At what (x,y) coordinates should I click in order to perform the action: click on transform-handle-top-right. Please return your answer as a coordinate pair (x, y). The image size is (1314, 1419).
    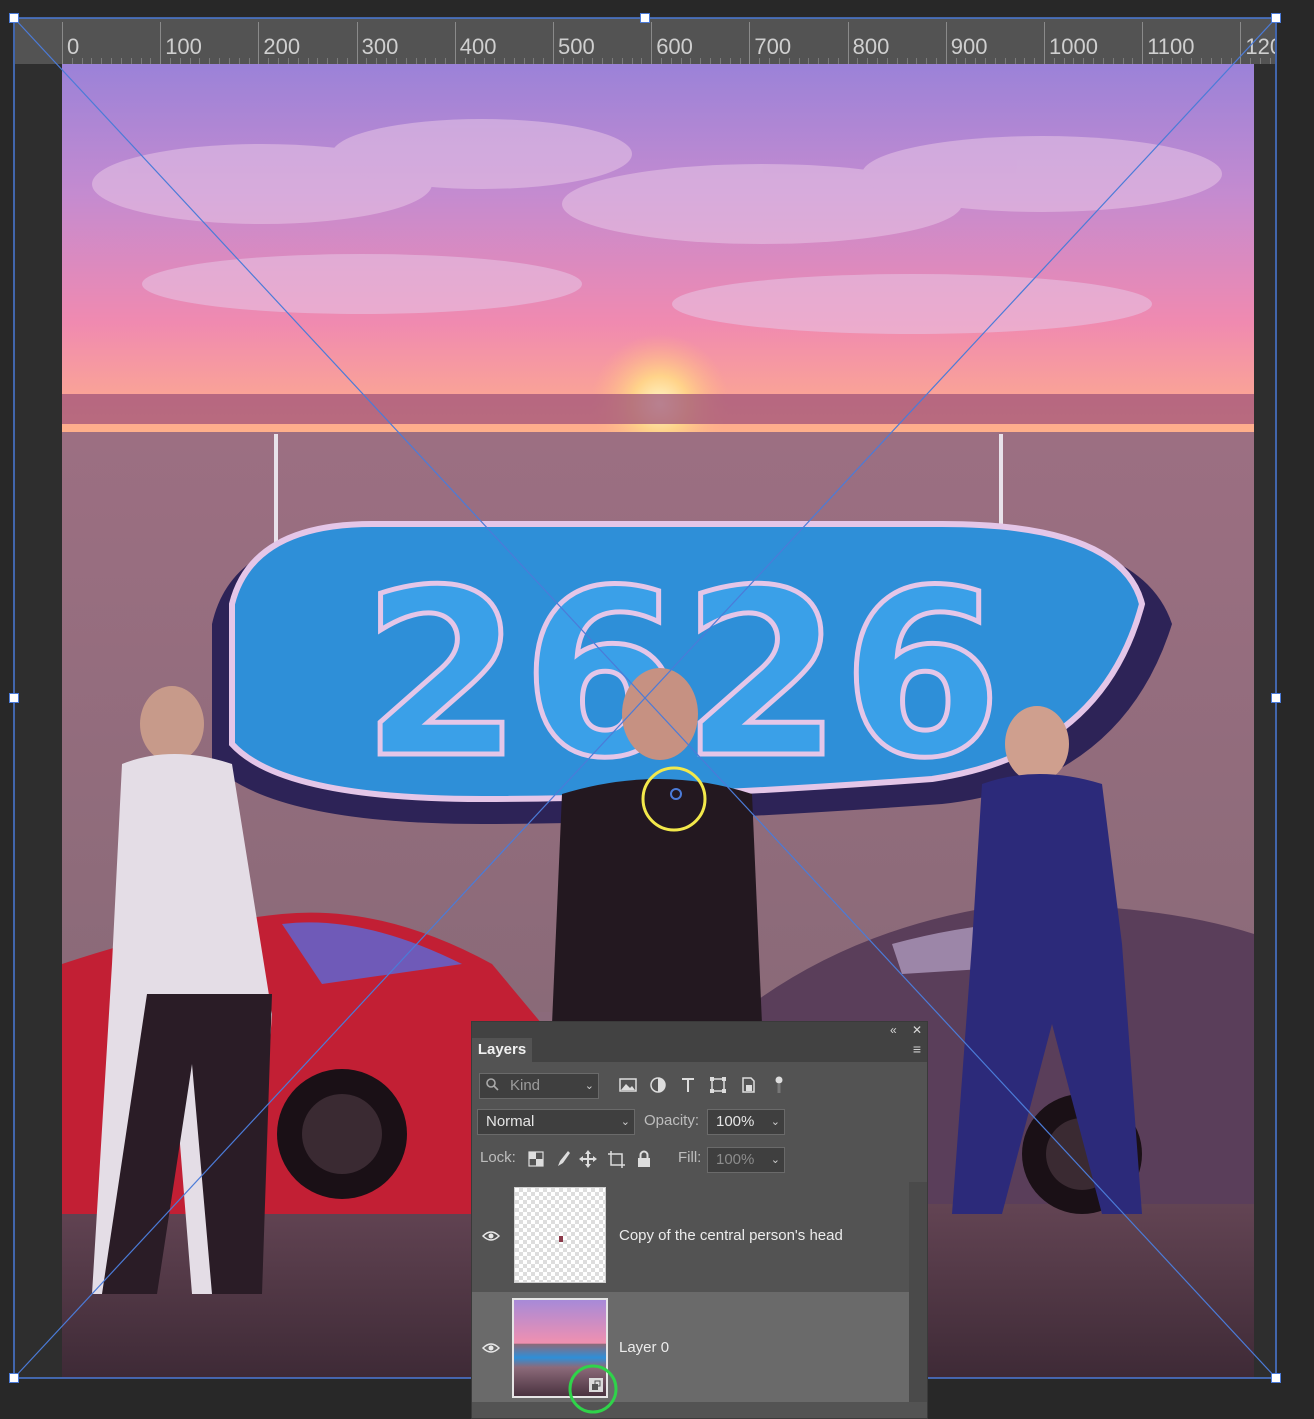
    Looking at the image, I should click on (1276, 18).